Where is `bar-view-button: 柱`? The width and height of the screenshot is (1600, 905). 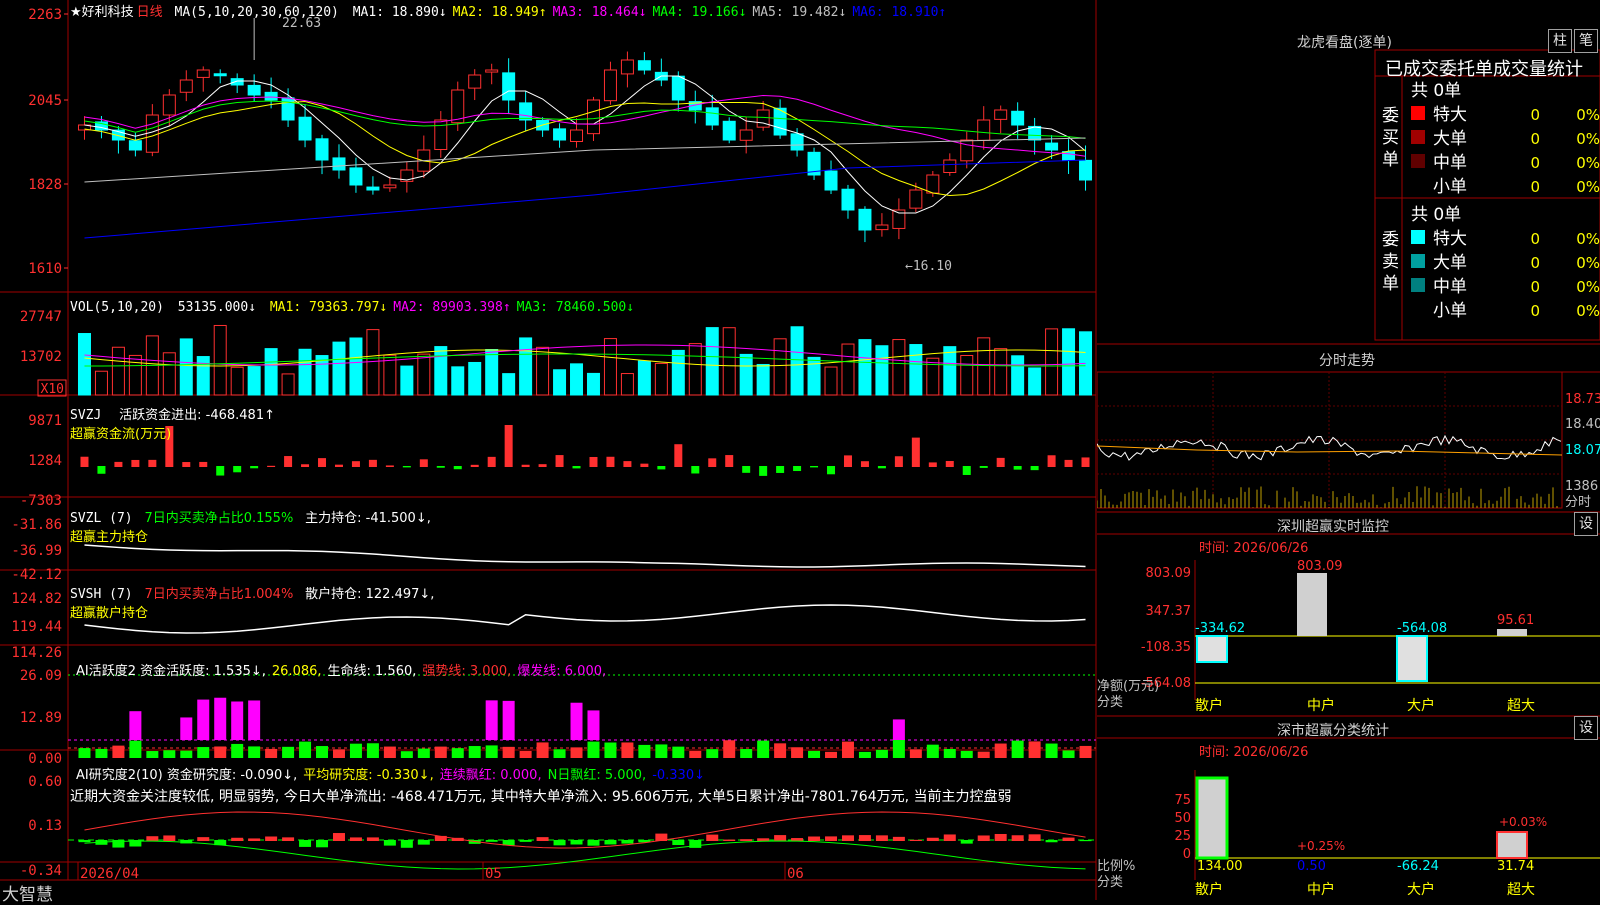
bar-view-button: 柱 is located at coordinates (1560, 41).